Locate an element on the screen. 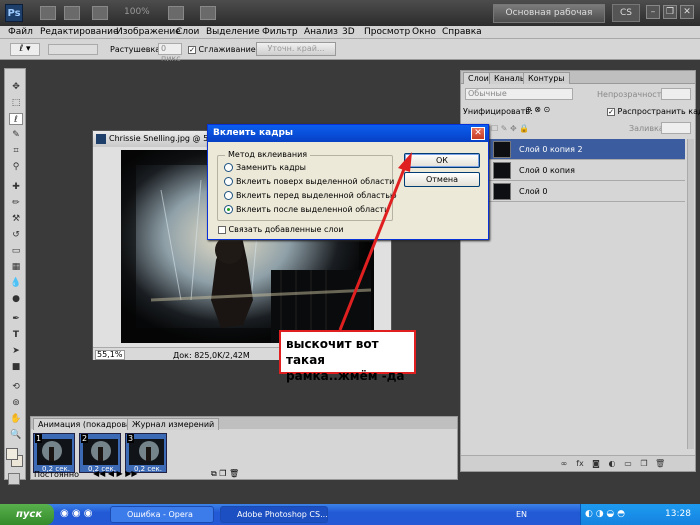 Image resolution: width=700 pixels, height=525 pixels. new-group-icon: ▭ is located at coordinates (628, 464).